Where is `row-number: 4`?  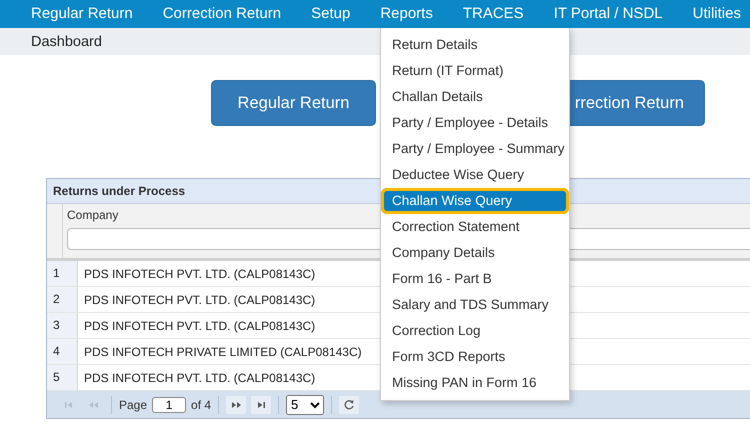
row-number: 4 is located at coordinates (62, 351).